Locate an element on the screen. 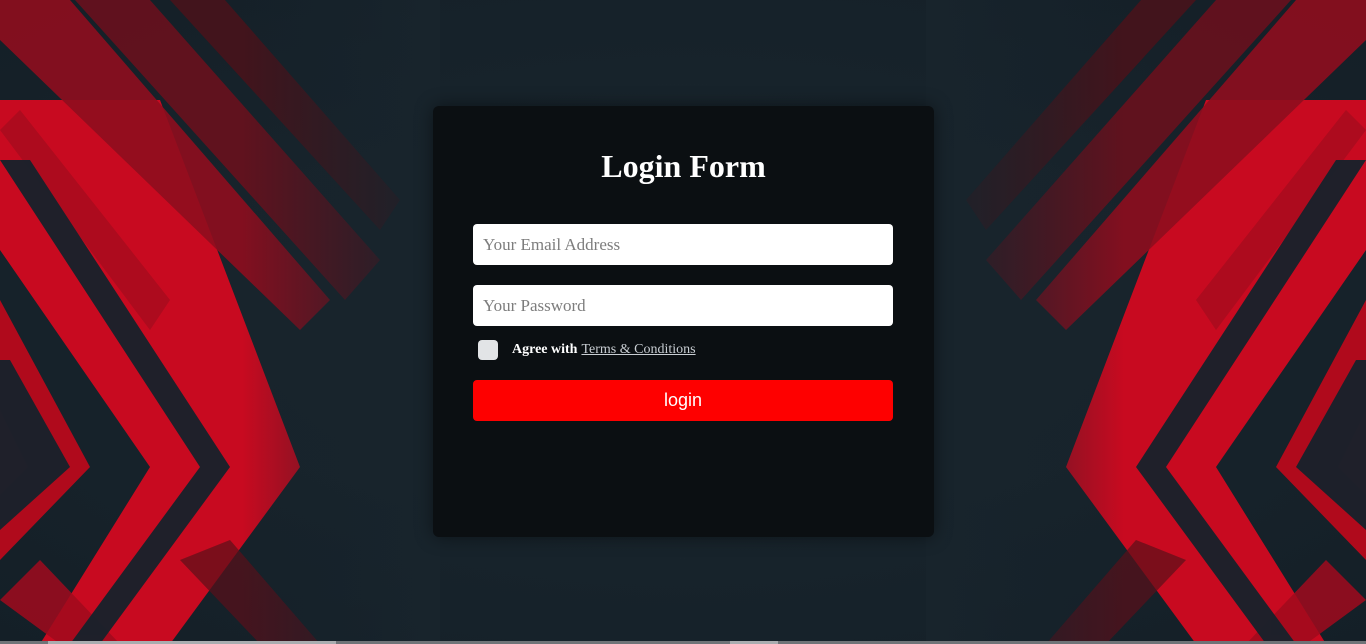 Image resolution: width=1366 pixels, height=644 pixels. terms-agreement-row: Agree with Terms & Conditions is located at coordinates (587, 350).